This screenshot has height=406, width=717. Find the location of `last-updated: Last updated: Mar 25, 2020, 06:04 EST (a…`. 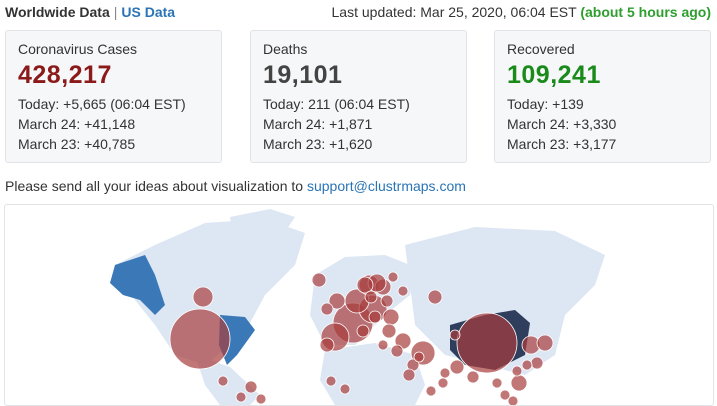

last-updated: Last updated: Mar 25, 2020, 06:04 EST (a… is located at coordinates (521, 12).